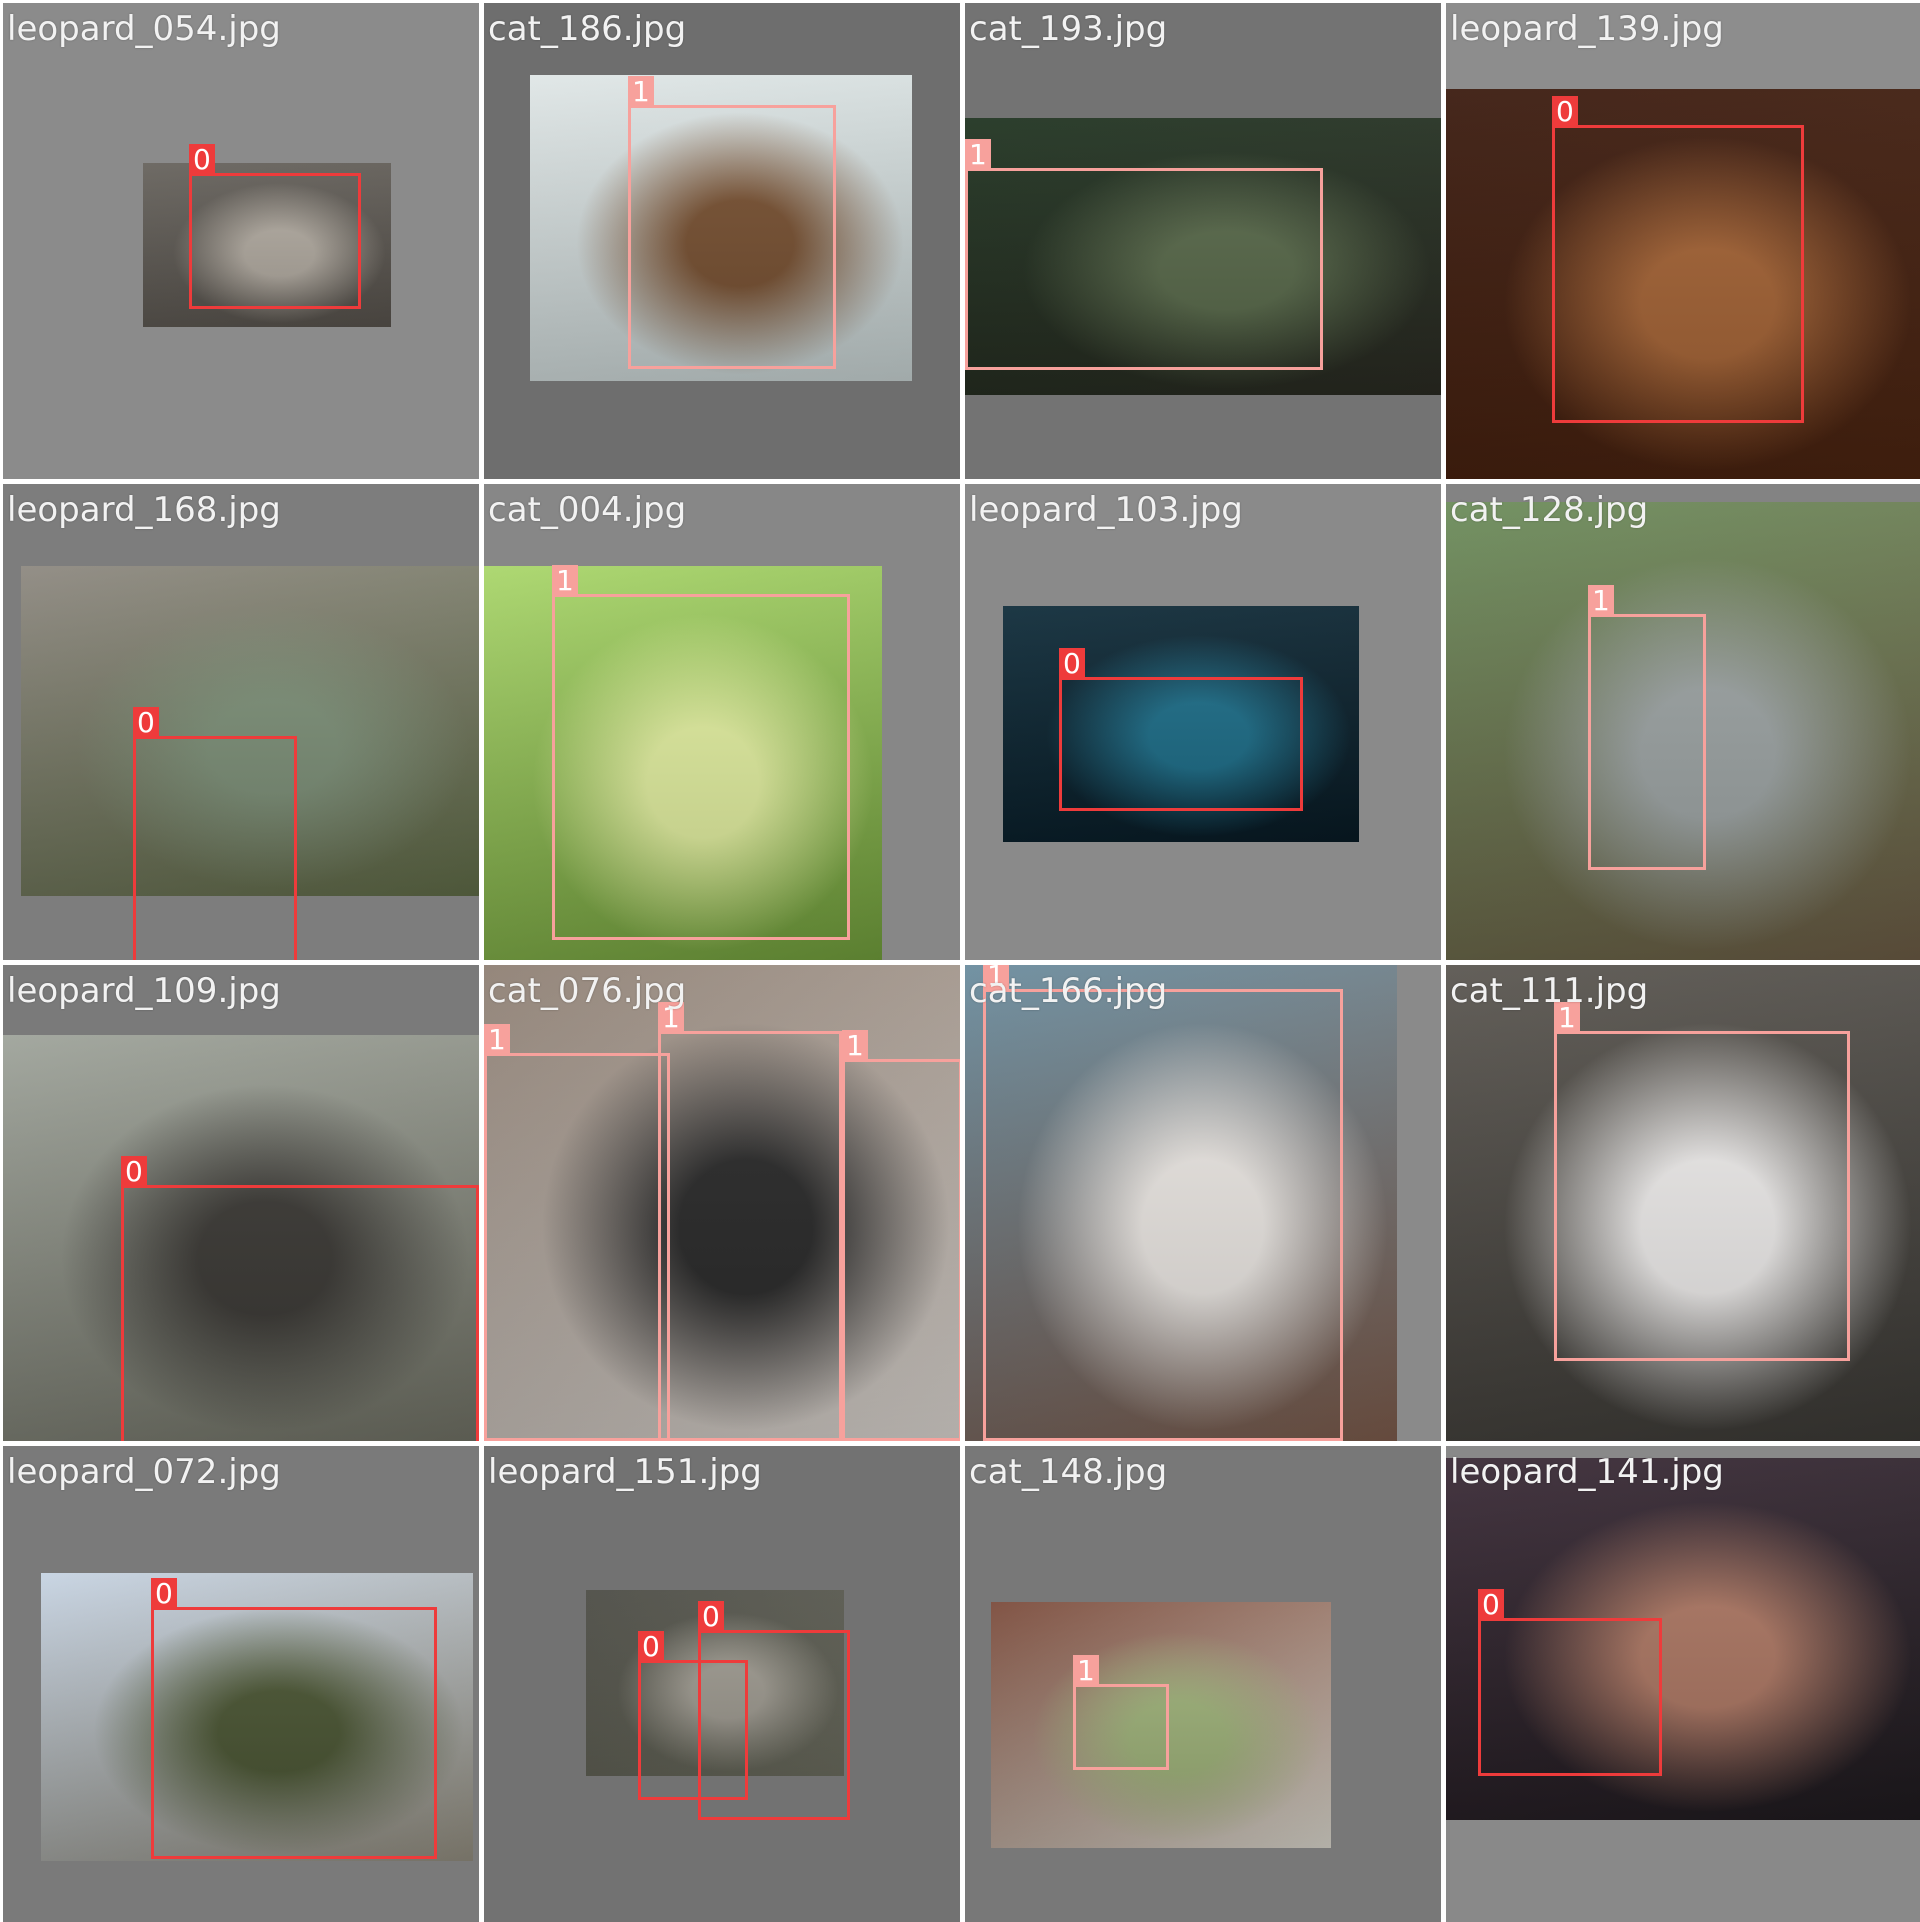 The height and width of the screenshot is (1922, 1920). Describe the element at coordinates (1106, 510) in the screenshot. I see `filename-label: leopard_103.jpg` at that location.